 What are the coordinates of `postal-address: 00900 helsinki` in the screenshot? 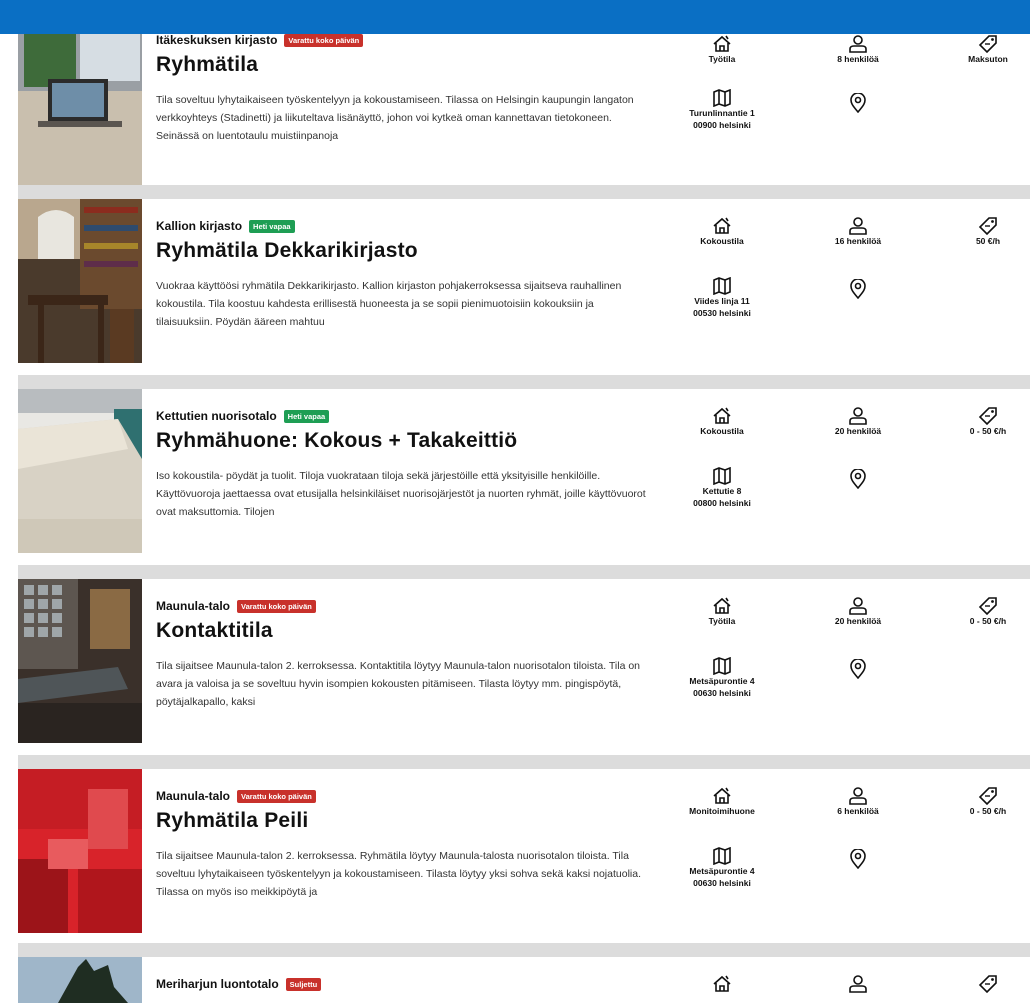 It's located at (722, 125).